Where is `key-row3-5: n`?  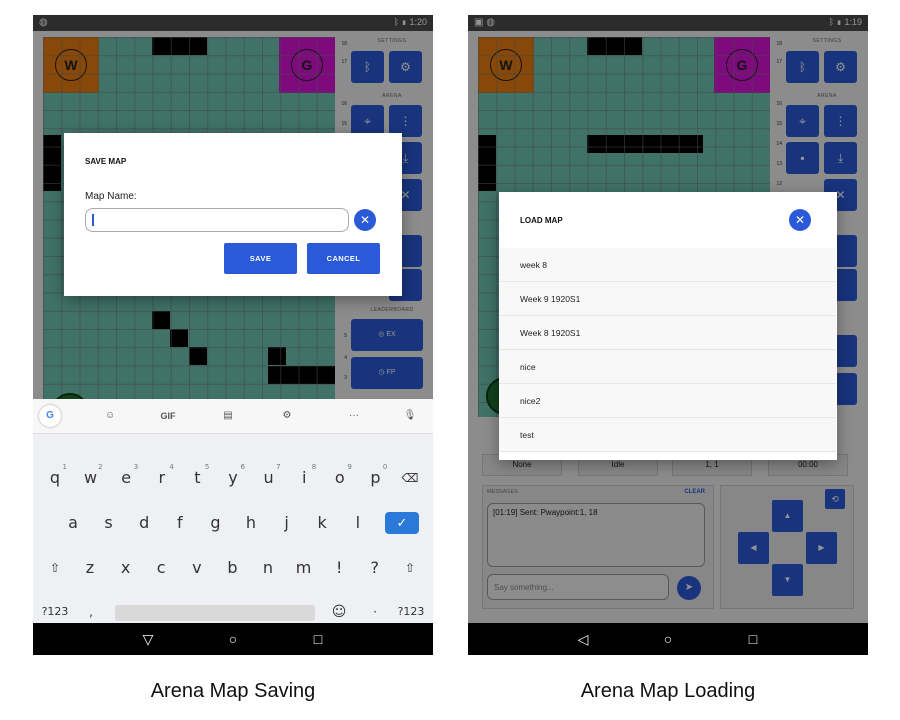 key-row3-5: n is located at coordinates (268, 568).